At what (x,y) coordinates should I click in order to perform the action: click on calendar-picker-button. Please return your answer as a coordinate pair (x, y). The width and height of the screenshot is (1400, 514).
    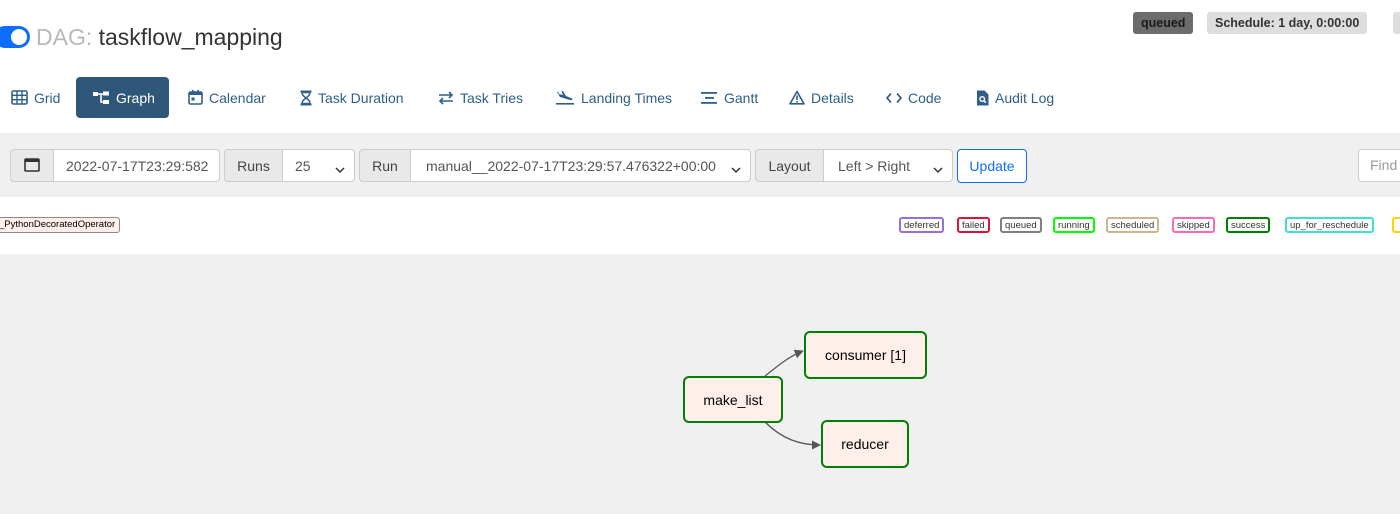
    Looking at the image, I should click on (32, 165).